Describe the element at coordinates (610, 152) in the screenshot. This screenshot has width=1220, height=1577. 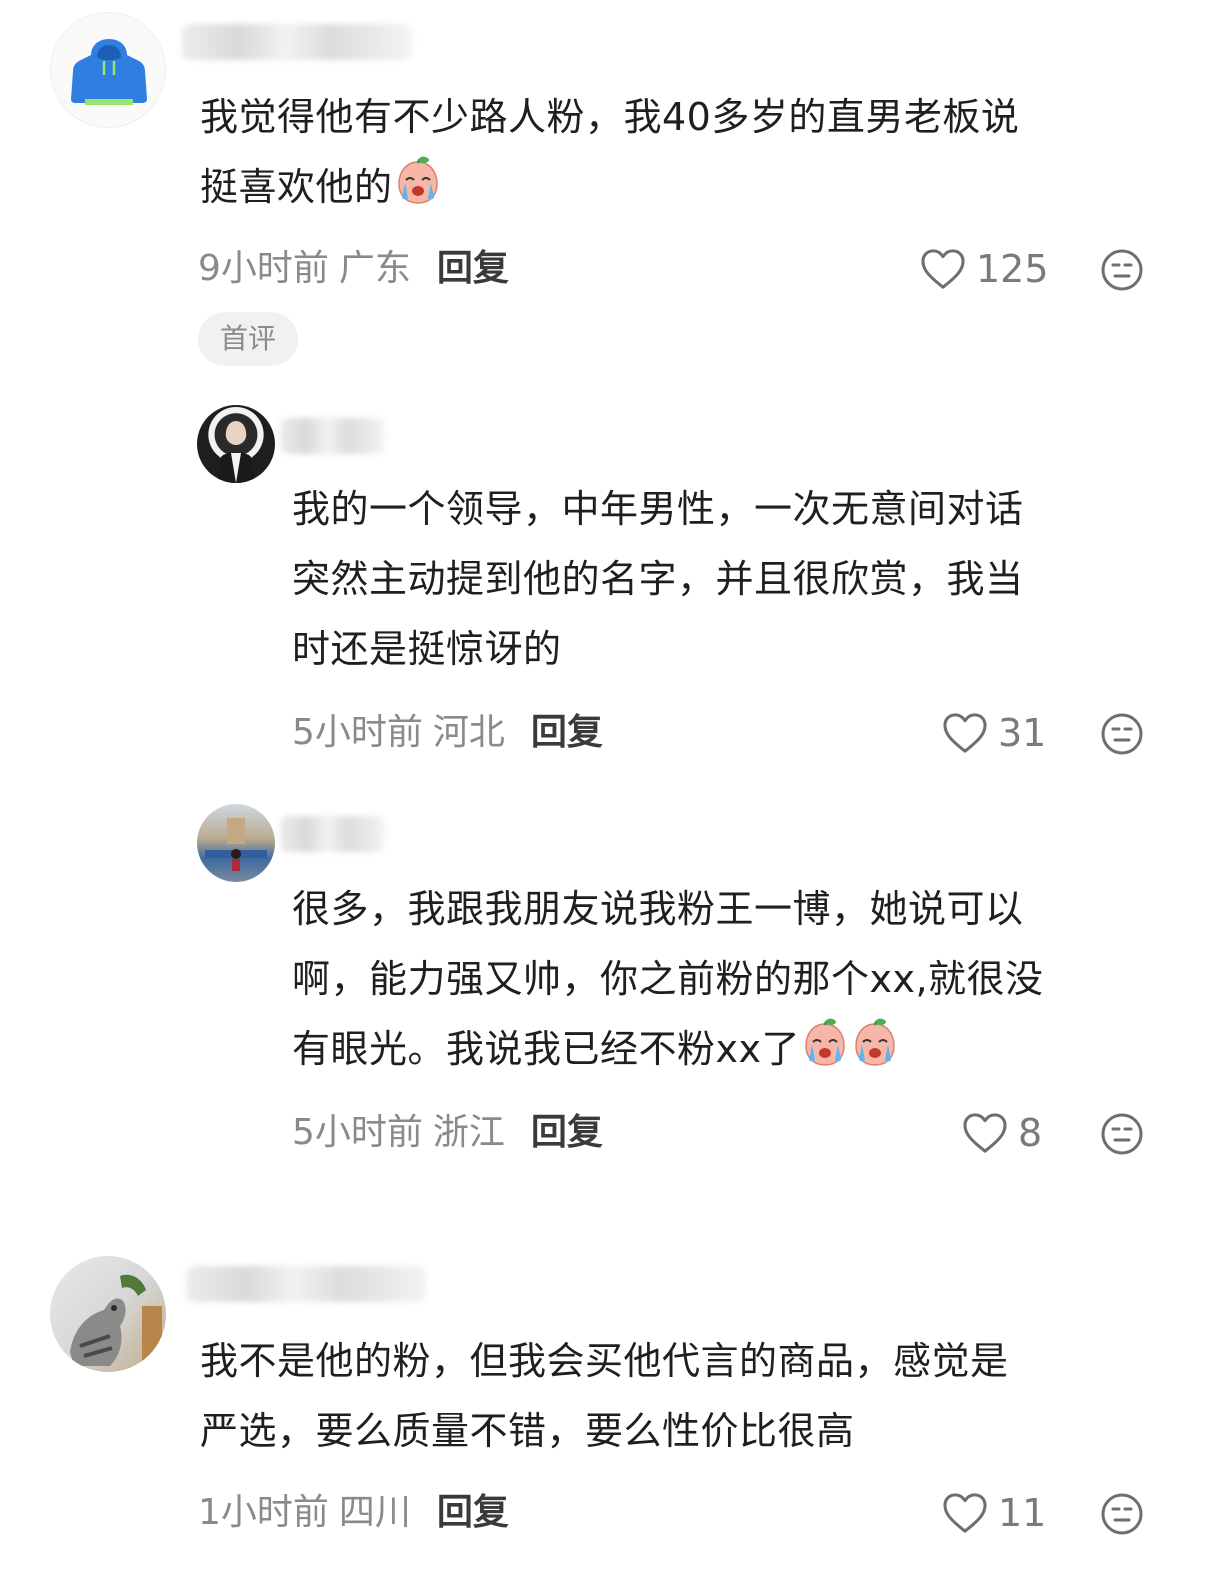
I see `comment-text: 我觉得他有不少路人粉，我40多岁的直男老板说 挺喜欢他的` at that location.